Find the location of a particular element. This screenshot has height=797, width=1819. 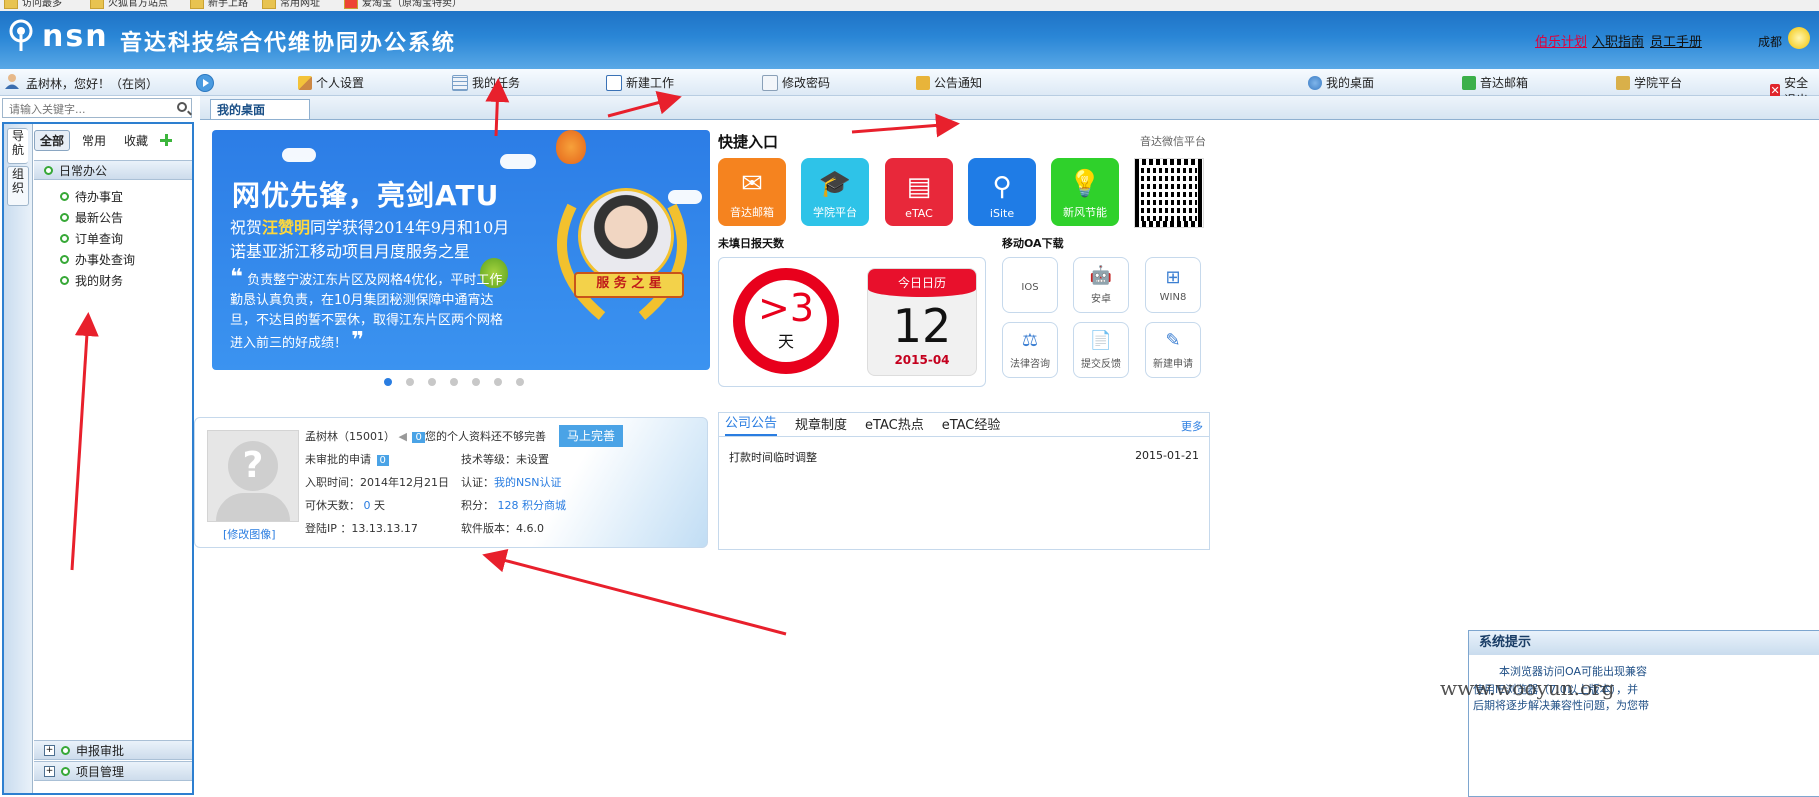

pencil-icon is located at coordinates (305, 82).